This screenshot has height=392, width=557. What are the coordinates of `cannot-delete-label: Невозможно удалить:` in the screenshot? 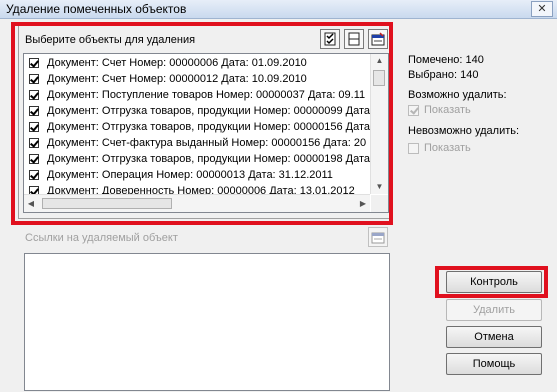 It's located at (464, 131).